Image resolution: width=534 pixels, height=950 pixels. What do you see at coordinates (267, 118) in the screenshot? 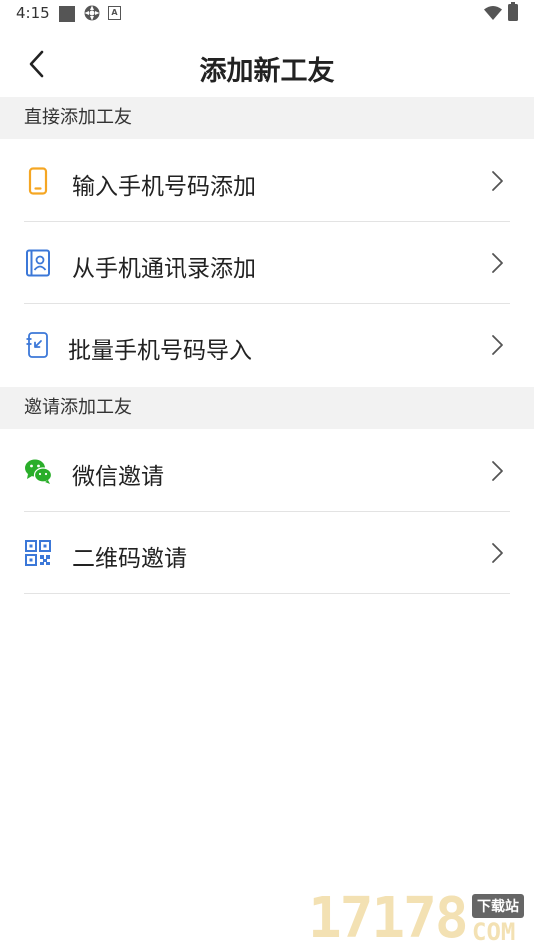
I see `section-header-direct: 直接添加工友` at bounding box center [267, 118].